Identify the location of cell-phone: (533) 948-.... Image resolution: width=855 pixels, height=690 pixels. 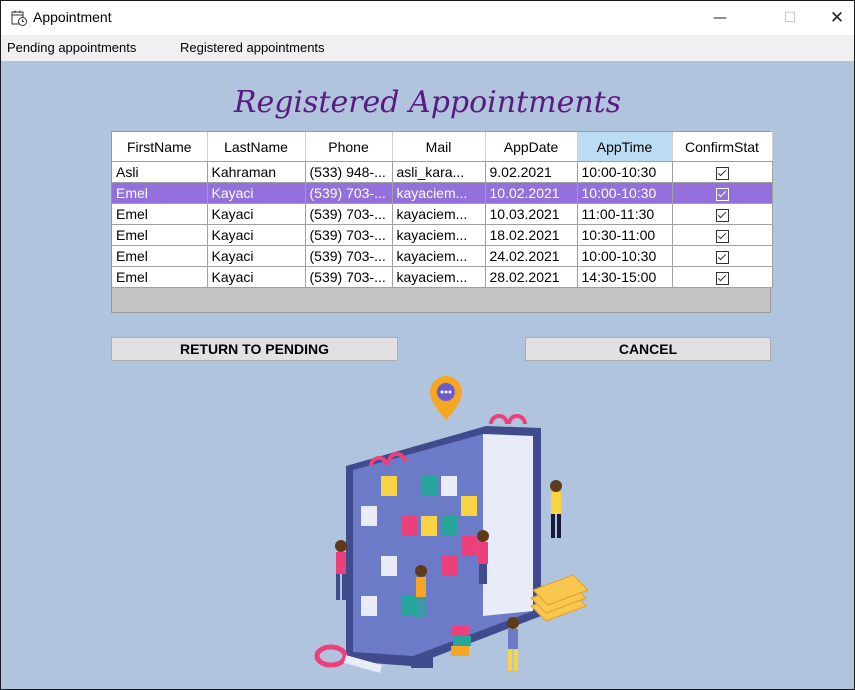
(349, 172).